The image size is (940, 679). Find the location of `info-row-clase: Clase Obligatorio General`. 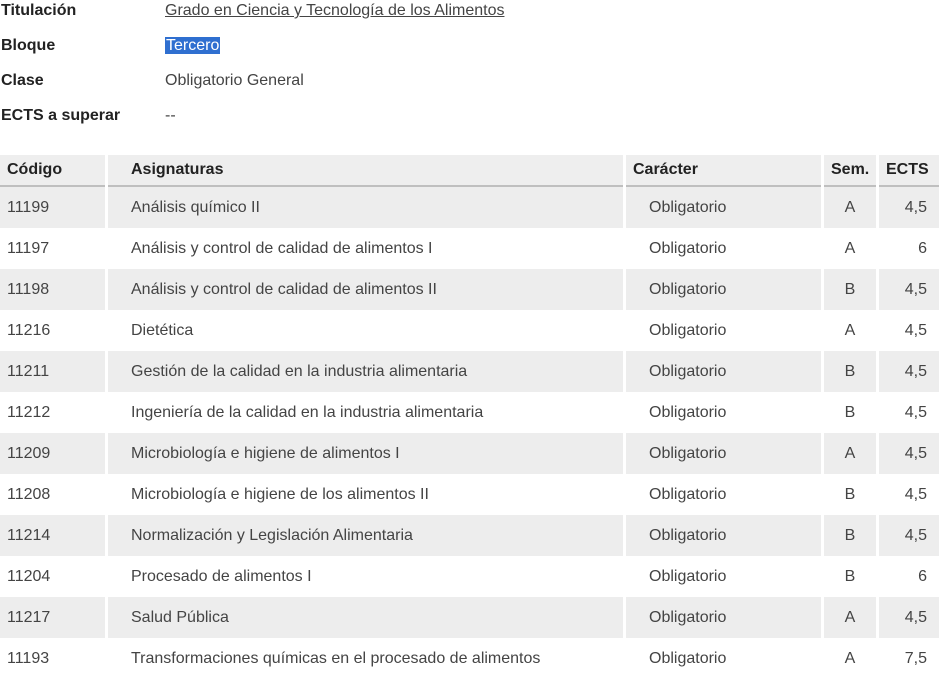

info-row-clase: Clase Obligatorio General is located at coordinates (470, 82).